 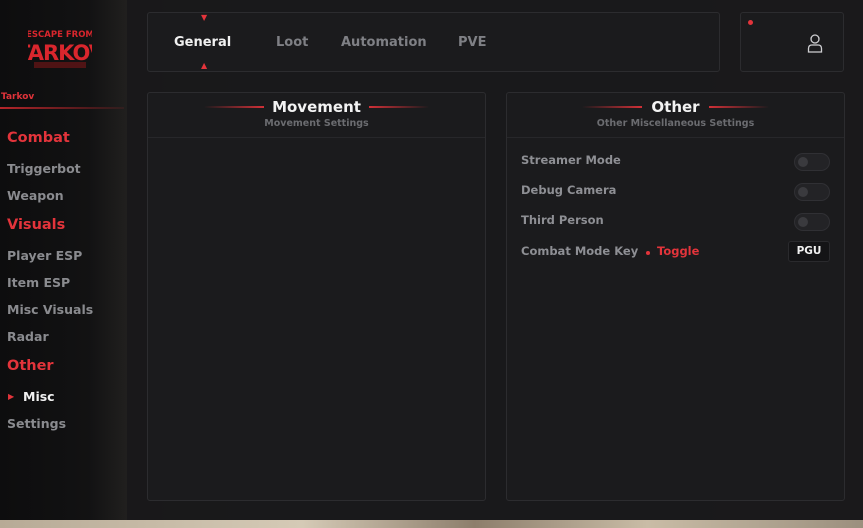 I want to click on nav-item-radar: Radar, so click(x=28, y=336).